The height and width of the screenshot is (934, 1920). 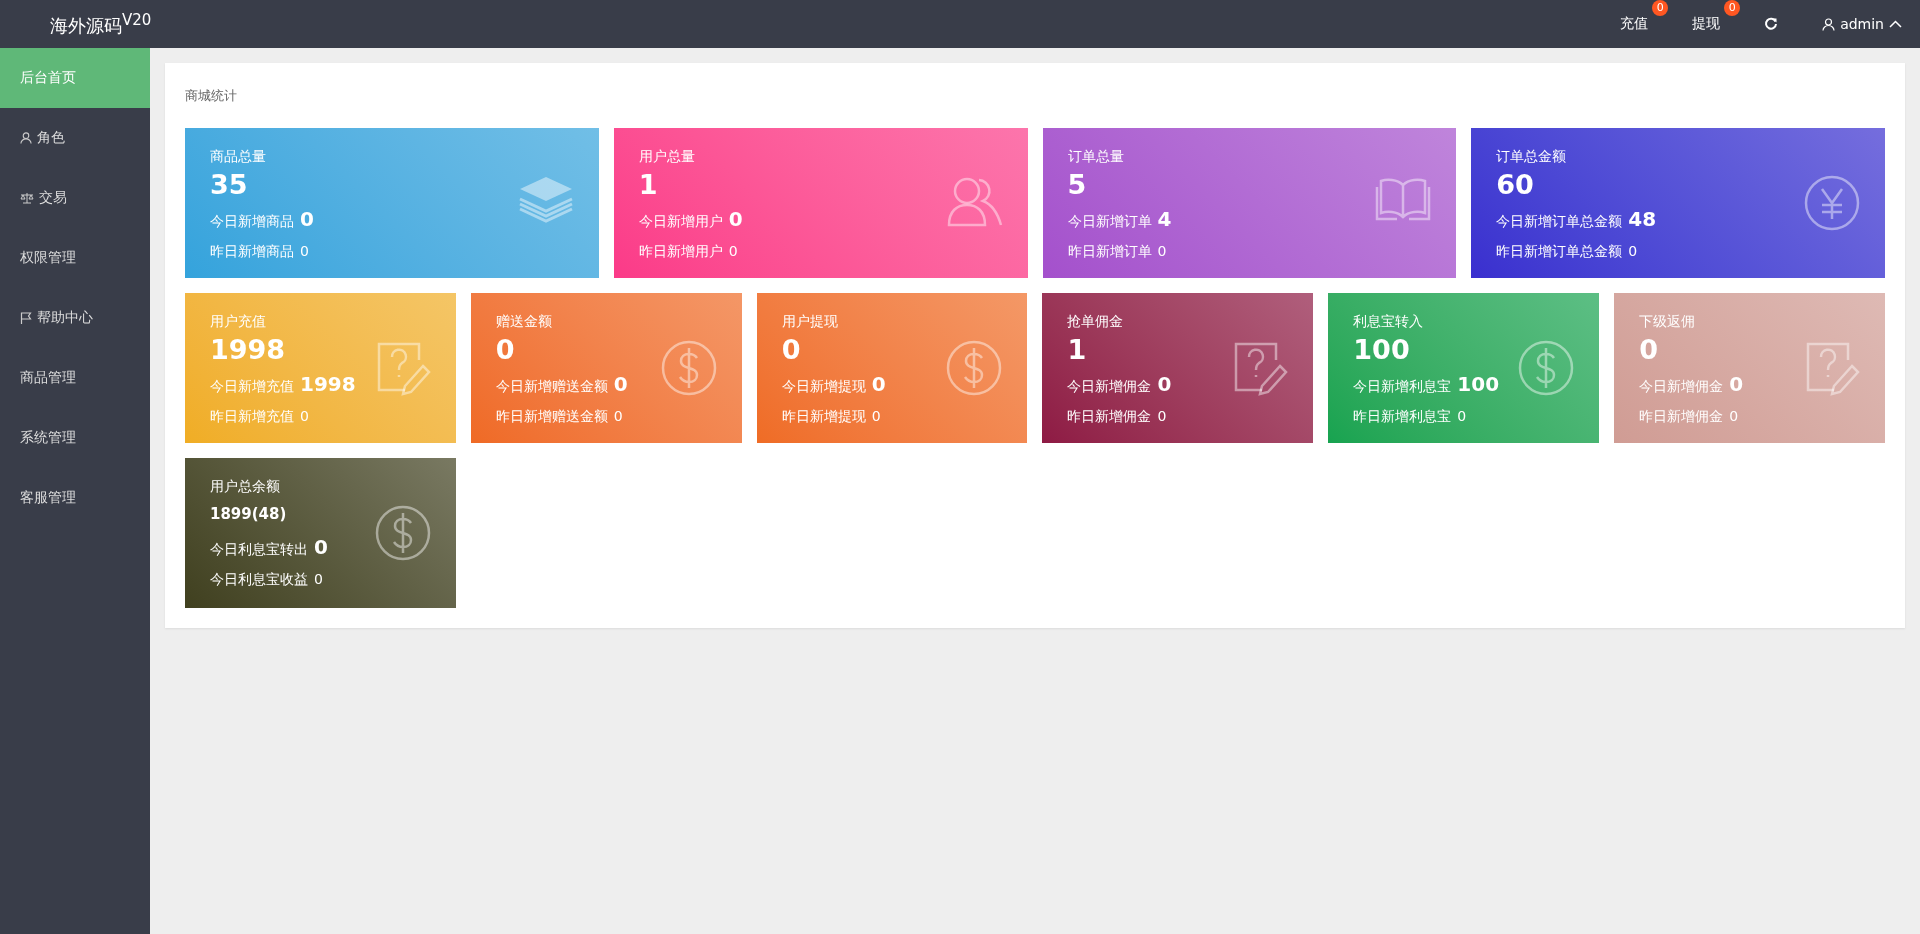 What do you see at coordinates (1559, 251) in the screenshot?
I see `yesterday-label: 昨日新增订单总金额` at bounding box center [1559, 251].